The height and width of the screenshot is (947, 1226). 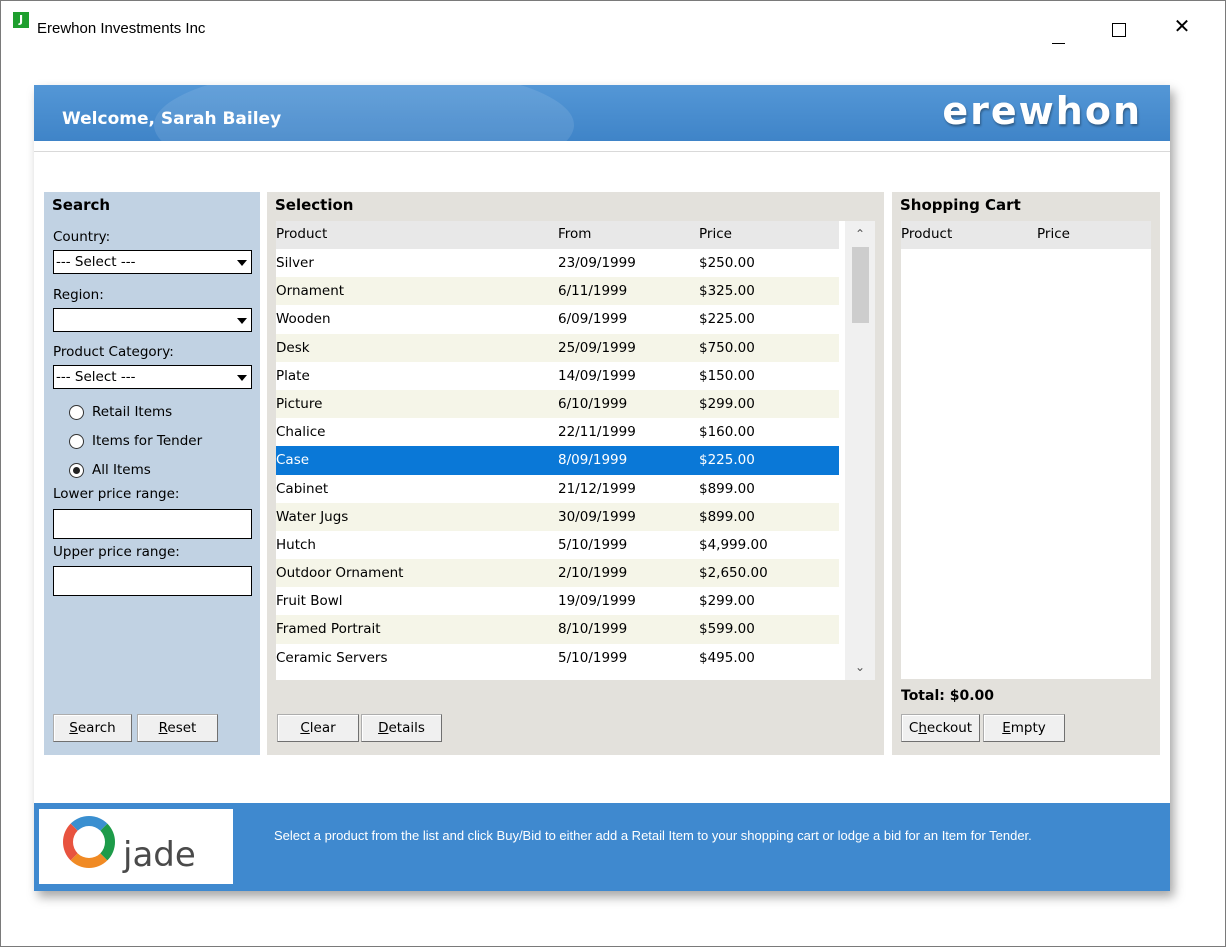 I want to click on cell-from: 21/12/1999, so click(x=597, y=488).